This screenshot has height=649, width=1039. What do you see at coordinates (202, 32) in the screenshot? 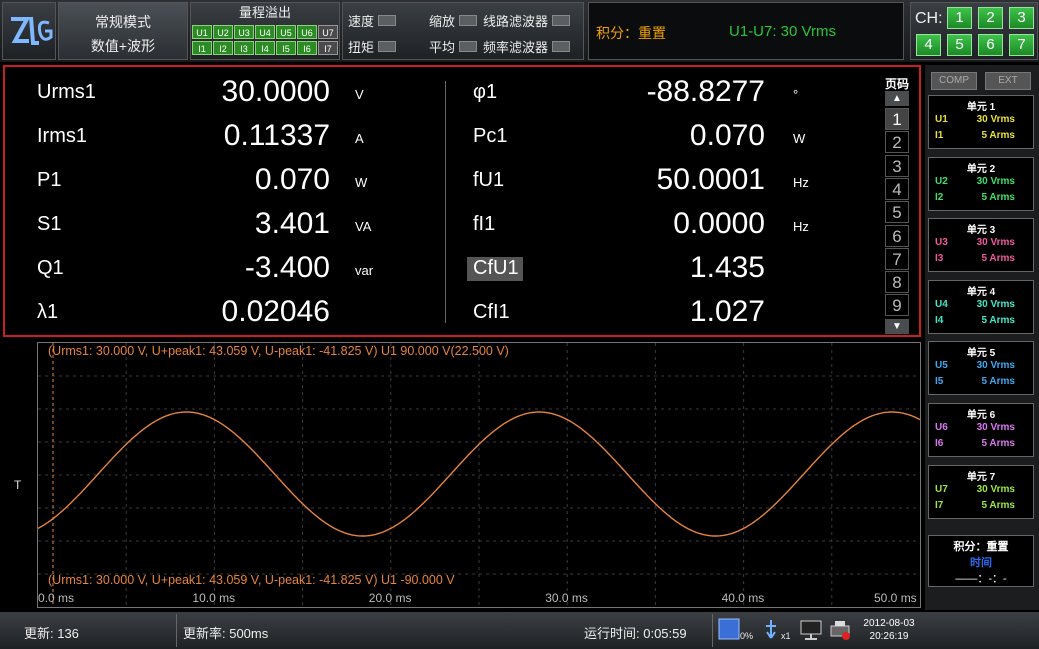
I see `u-overflow-chip: U1` at bounding box center [202, 32].